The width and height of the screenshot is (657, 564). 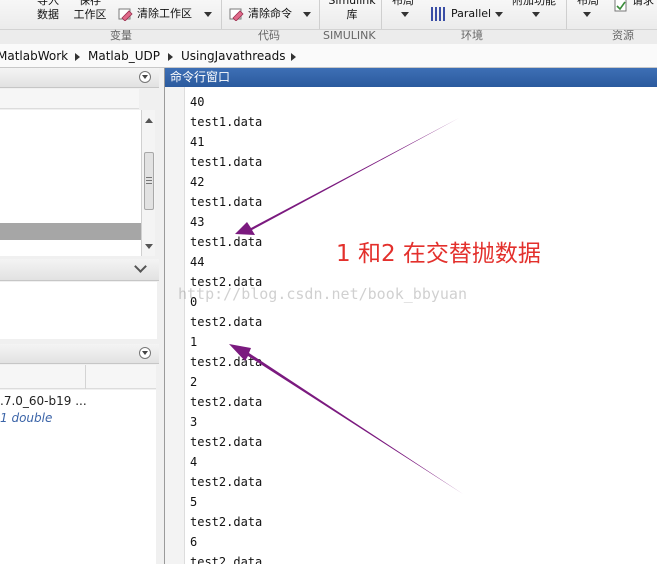 What do you see at coordinates (79, 270) in the screenshot?
I see `details-header` at bounding box center [79, 270].